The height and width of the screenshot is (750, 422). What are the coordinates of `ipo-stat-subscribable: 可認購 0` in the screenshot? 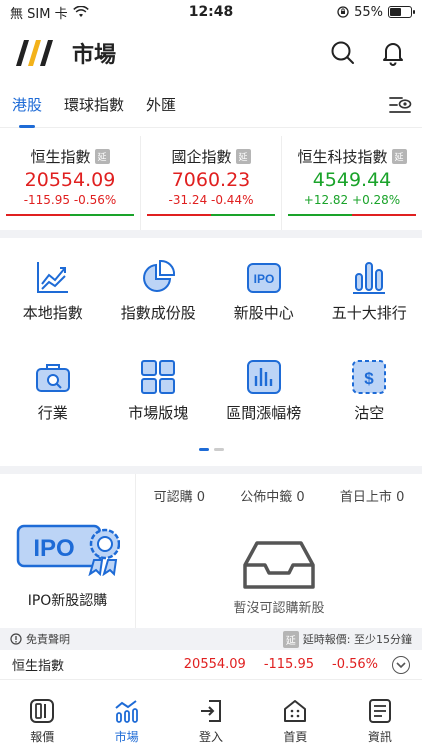 It's located at (179, 495).